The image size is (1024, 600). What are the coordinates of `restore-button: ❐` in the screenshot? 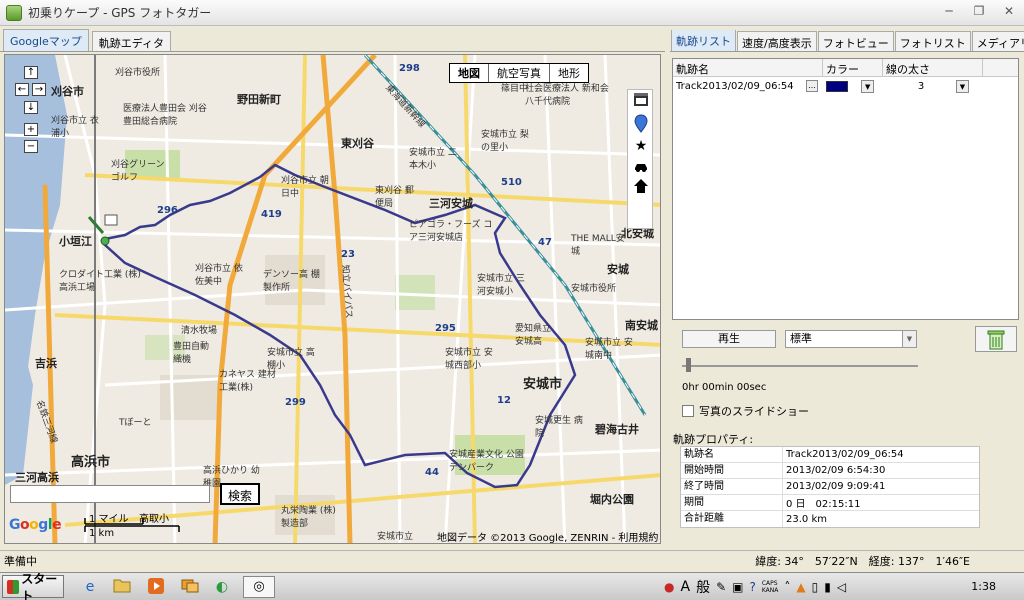 It's located at (979, 11).